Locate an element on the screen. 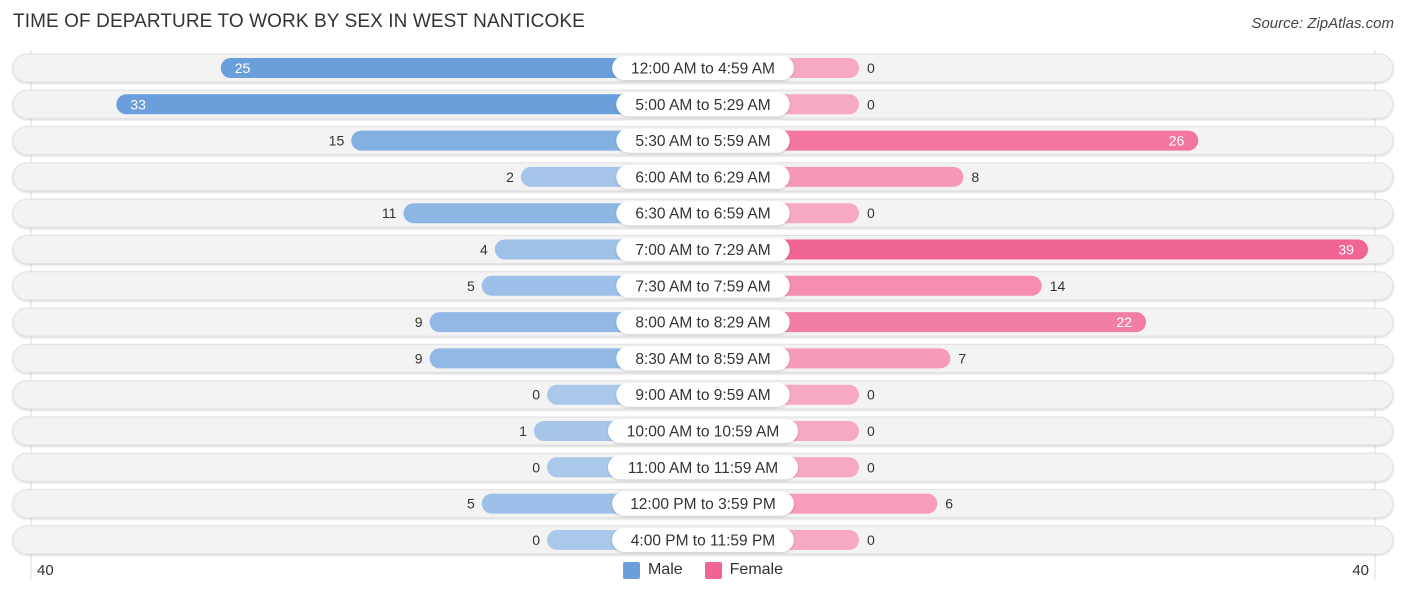  category-label: 6:00 AM to 6:29 AM is located at coordinates (702, 177).